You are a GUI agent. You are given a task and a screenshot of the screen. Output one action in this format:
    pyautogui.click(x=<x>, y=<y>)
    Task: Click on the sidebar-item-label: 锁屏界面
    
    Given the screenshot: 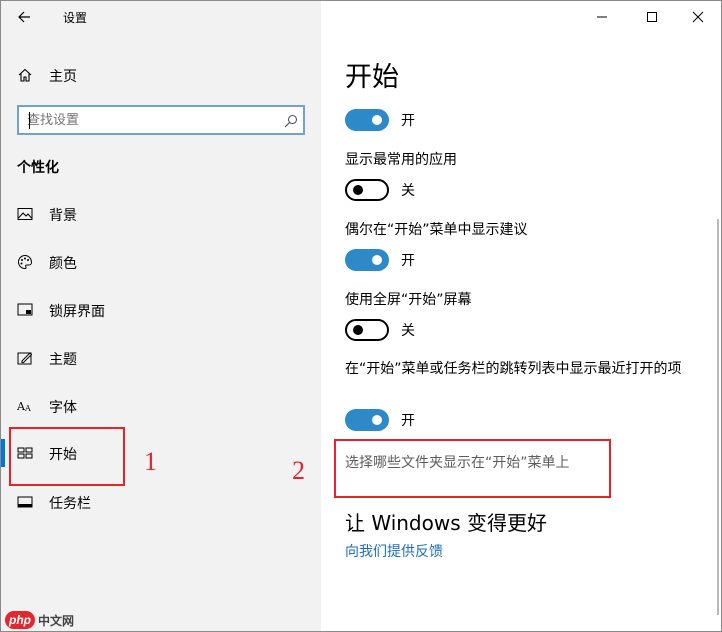 What is the action you would take?
    pyautogui.click(x=77, y=312)
    